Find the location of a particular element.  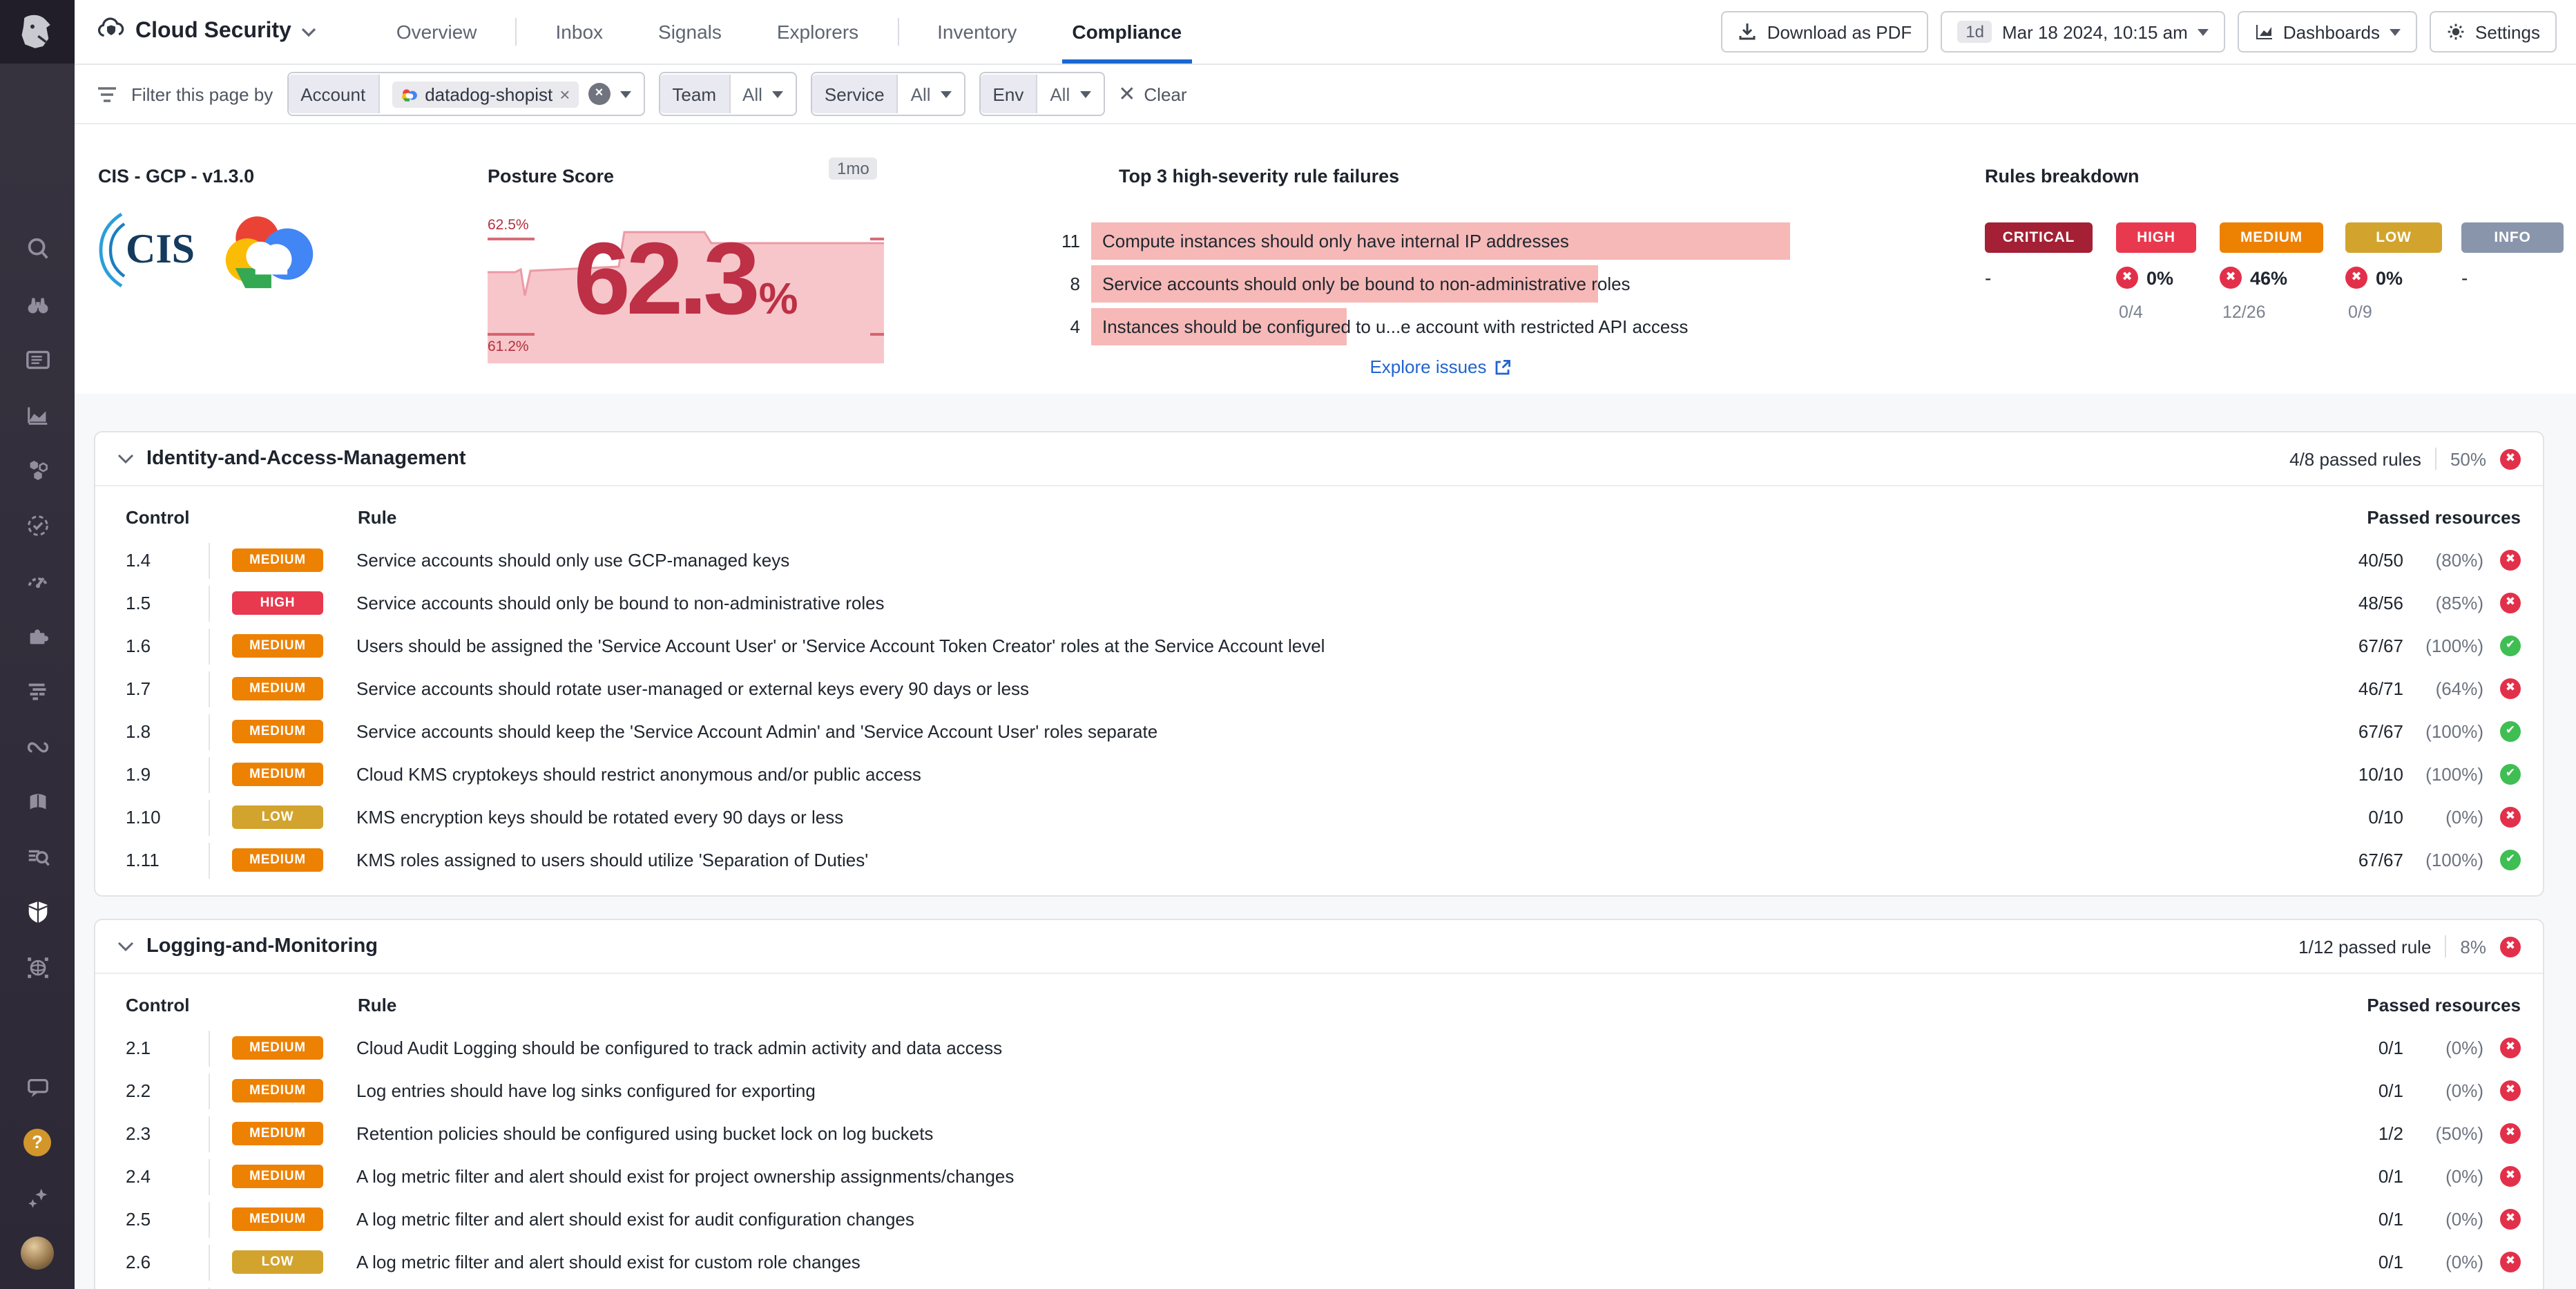

status-icon: ✔ is located at coordinates (2510, 646).